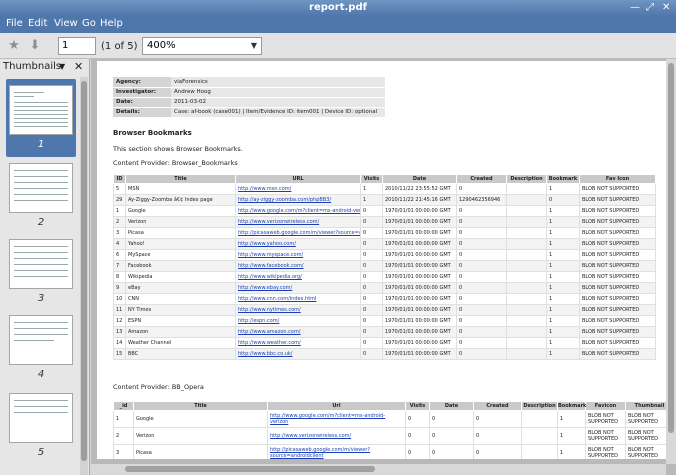 The width and height of the screenshot is (676, 475). I want to click on url-link: http://www.myspace.com/, so click(298, 255).